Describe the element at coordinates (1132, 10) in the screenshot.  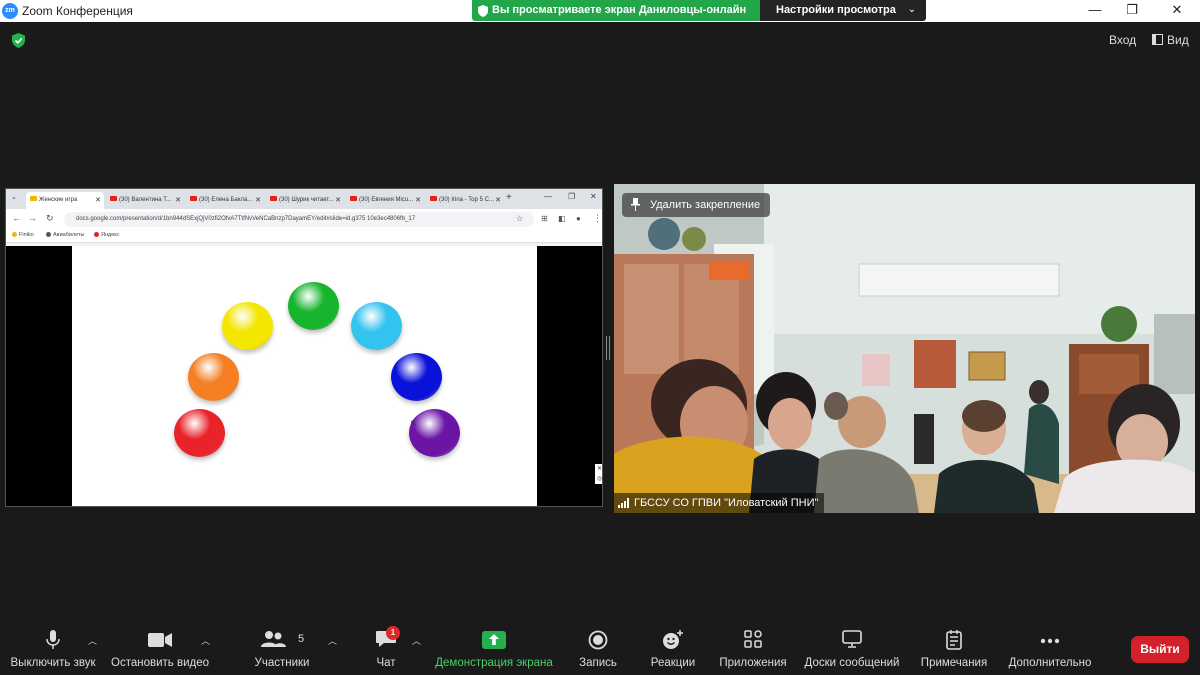
I see `maximize-button: ❐` at that location.